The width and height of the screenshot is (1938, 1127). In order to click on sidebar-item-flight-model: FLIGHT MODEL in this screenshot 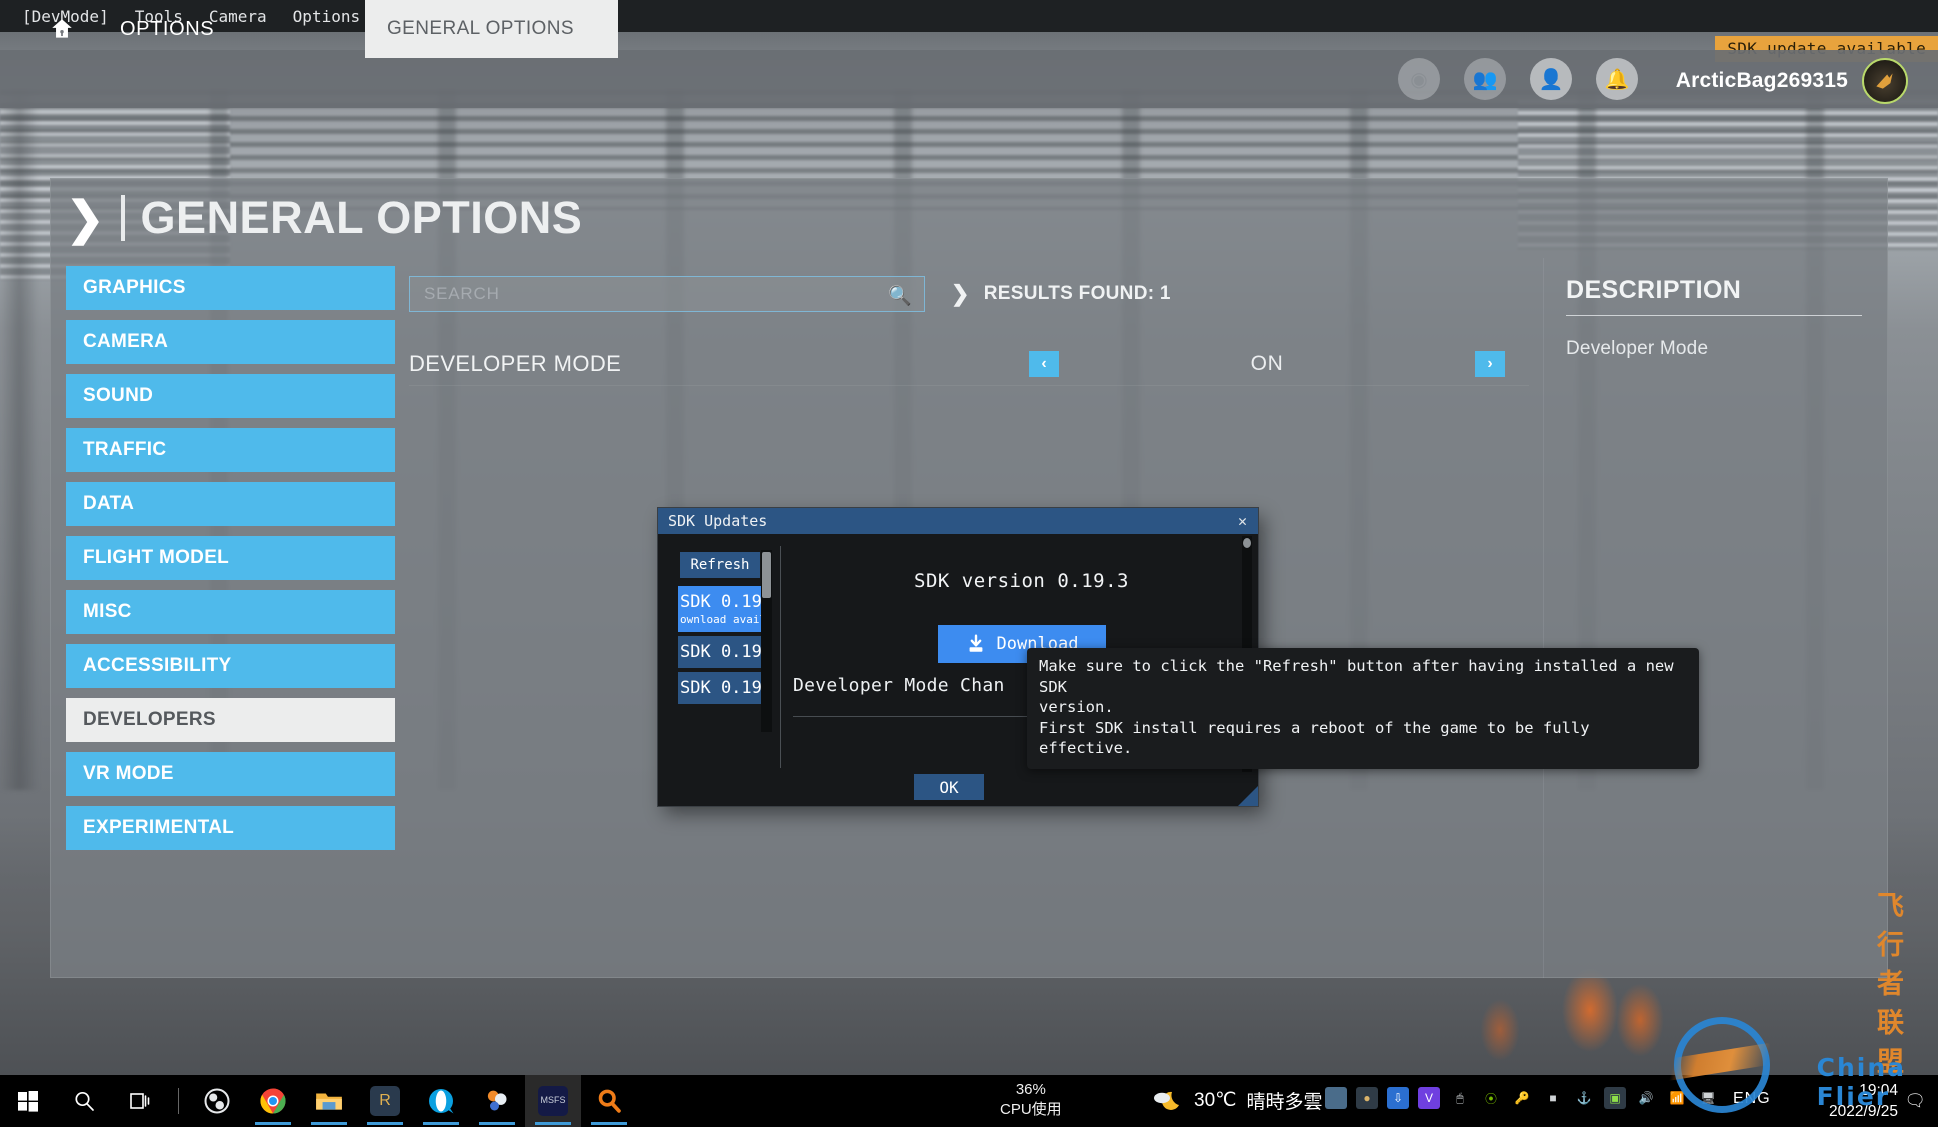, I will do `click(230, 558)`.